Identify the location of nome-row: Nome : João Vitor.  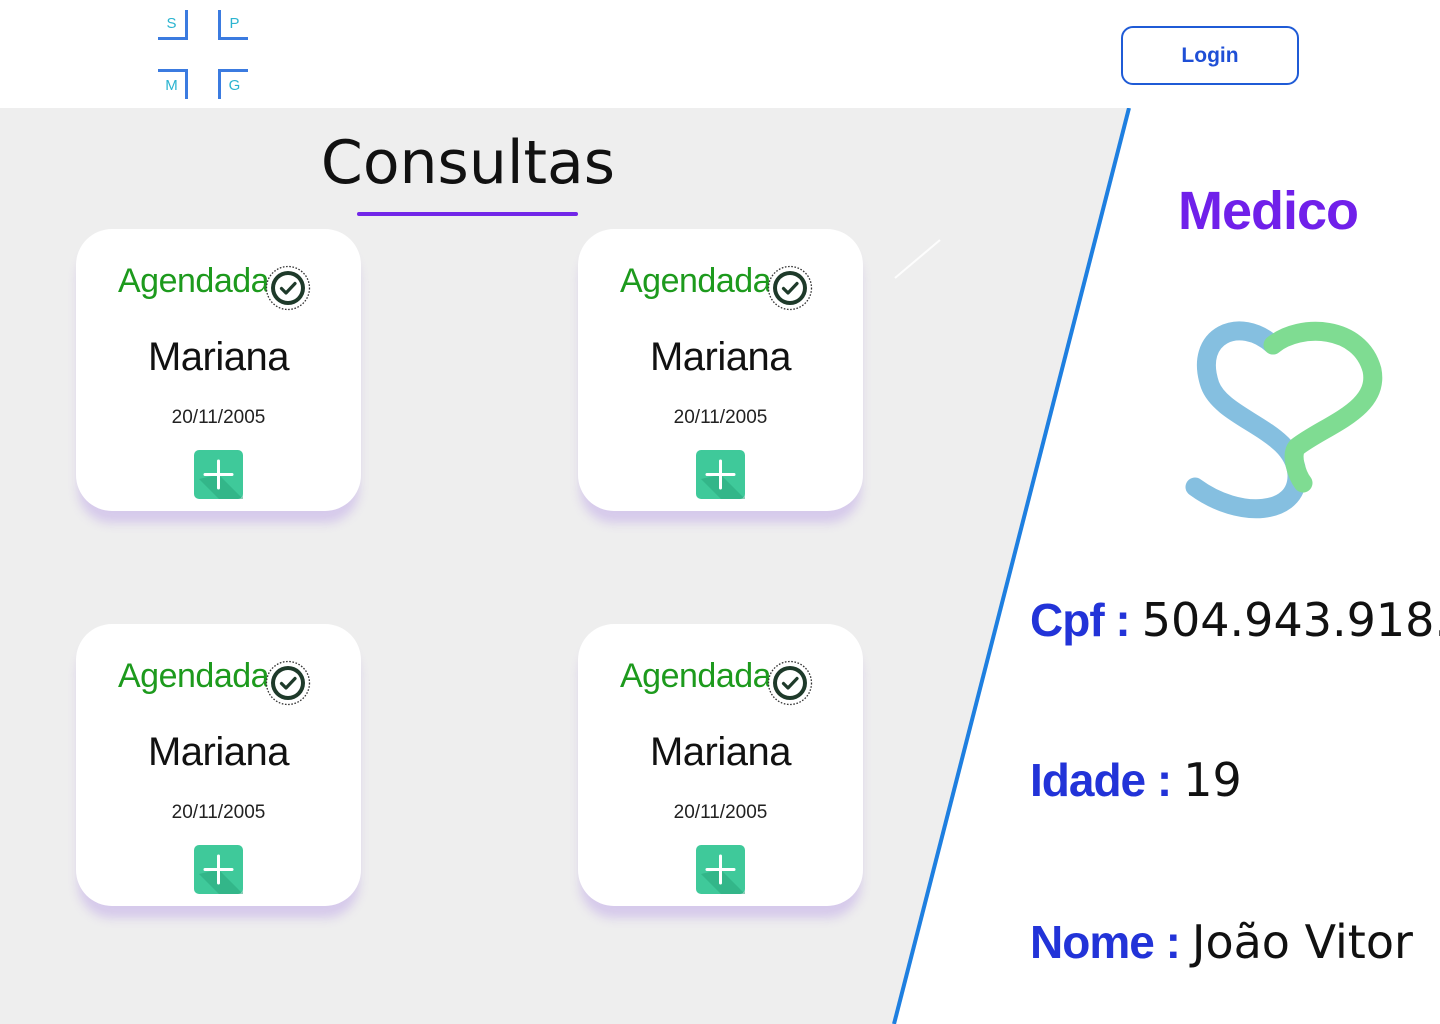
(1221, 942).